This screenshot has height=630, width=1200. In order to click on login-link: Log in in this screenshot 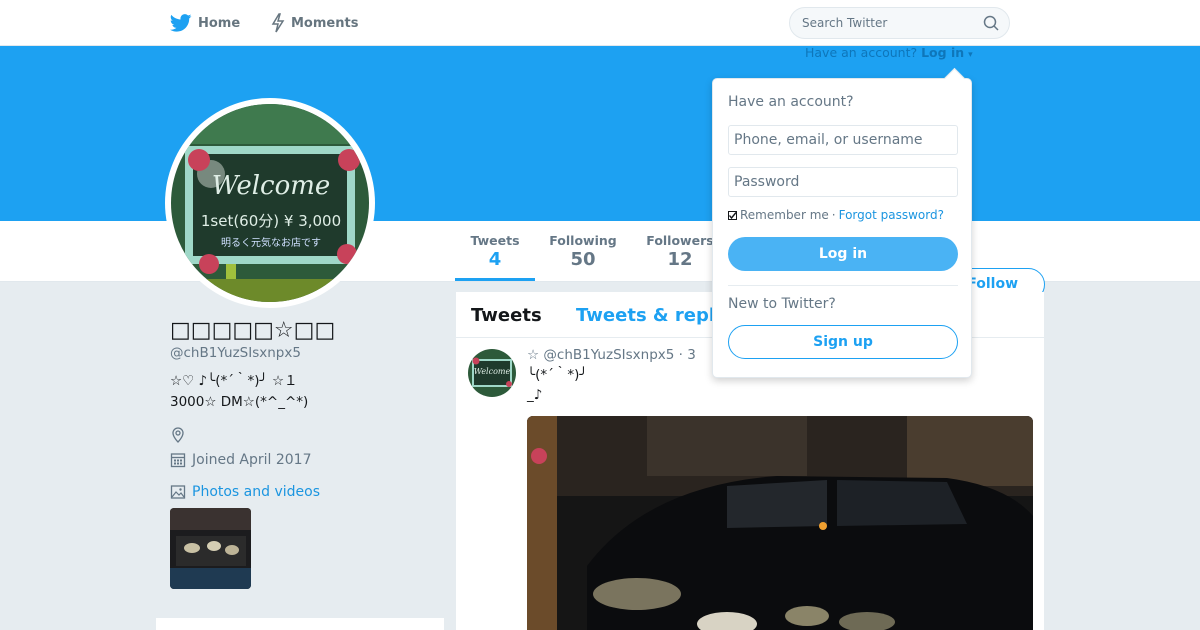, I will do `click(942, 52)`.